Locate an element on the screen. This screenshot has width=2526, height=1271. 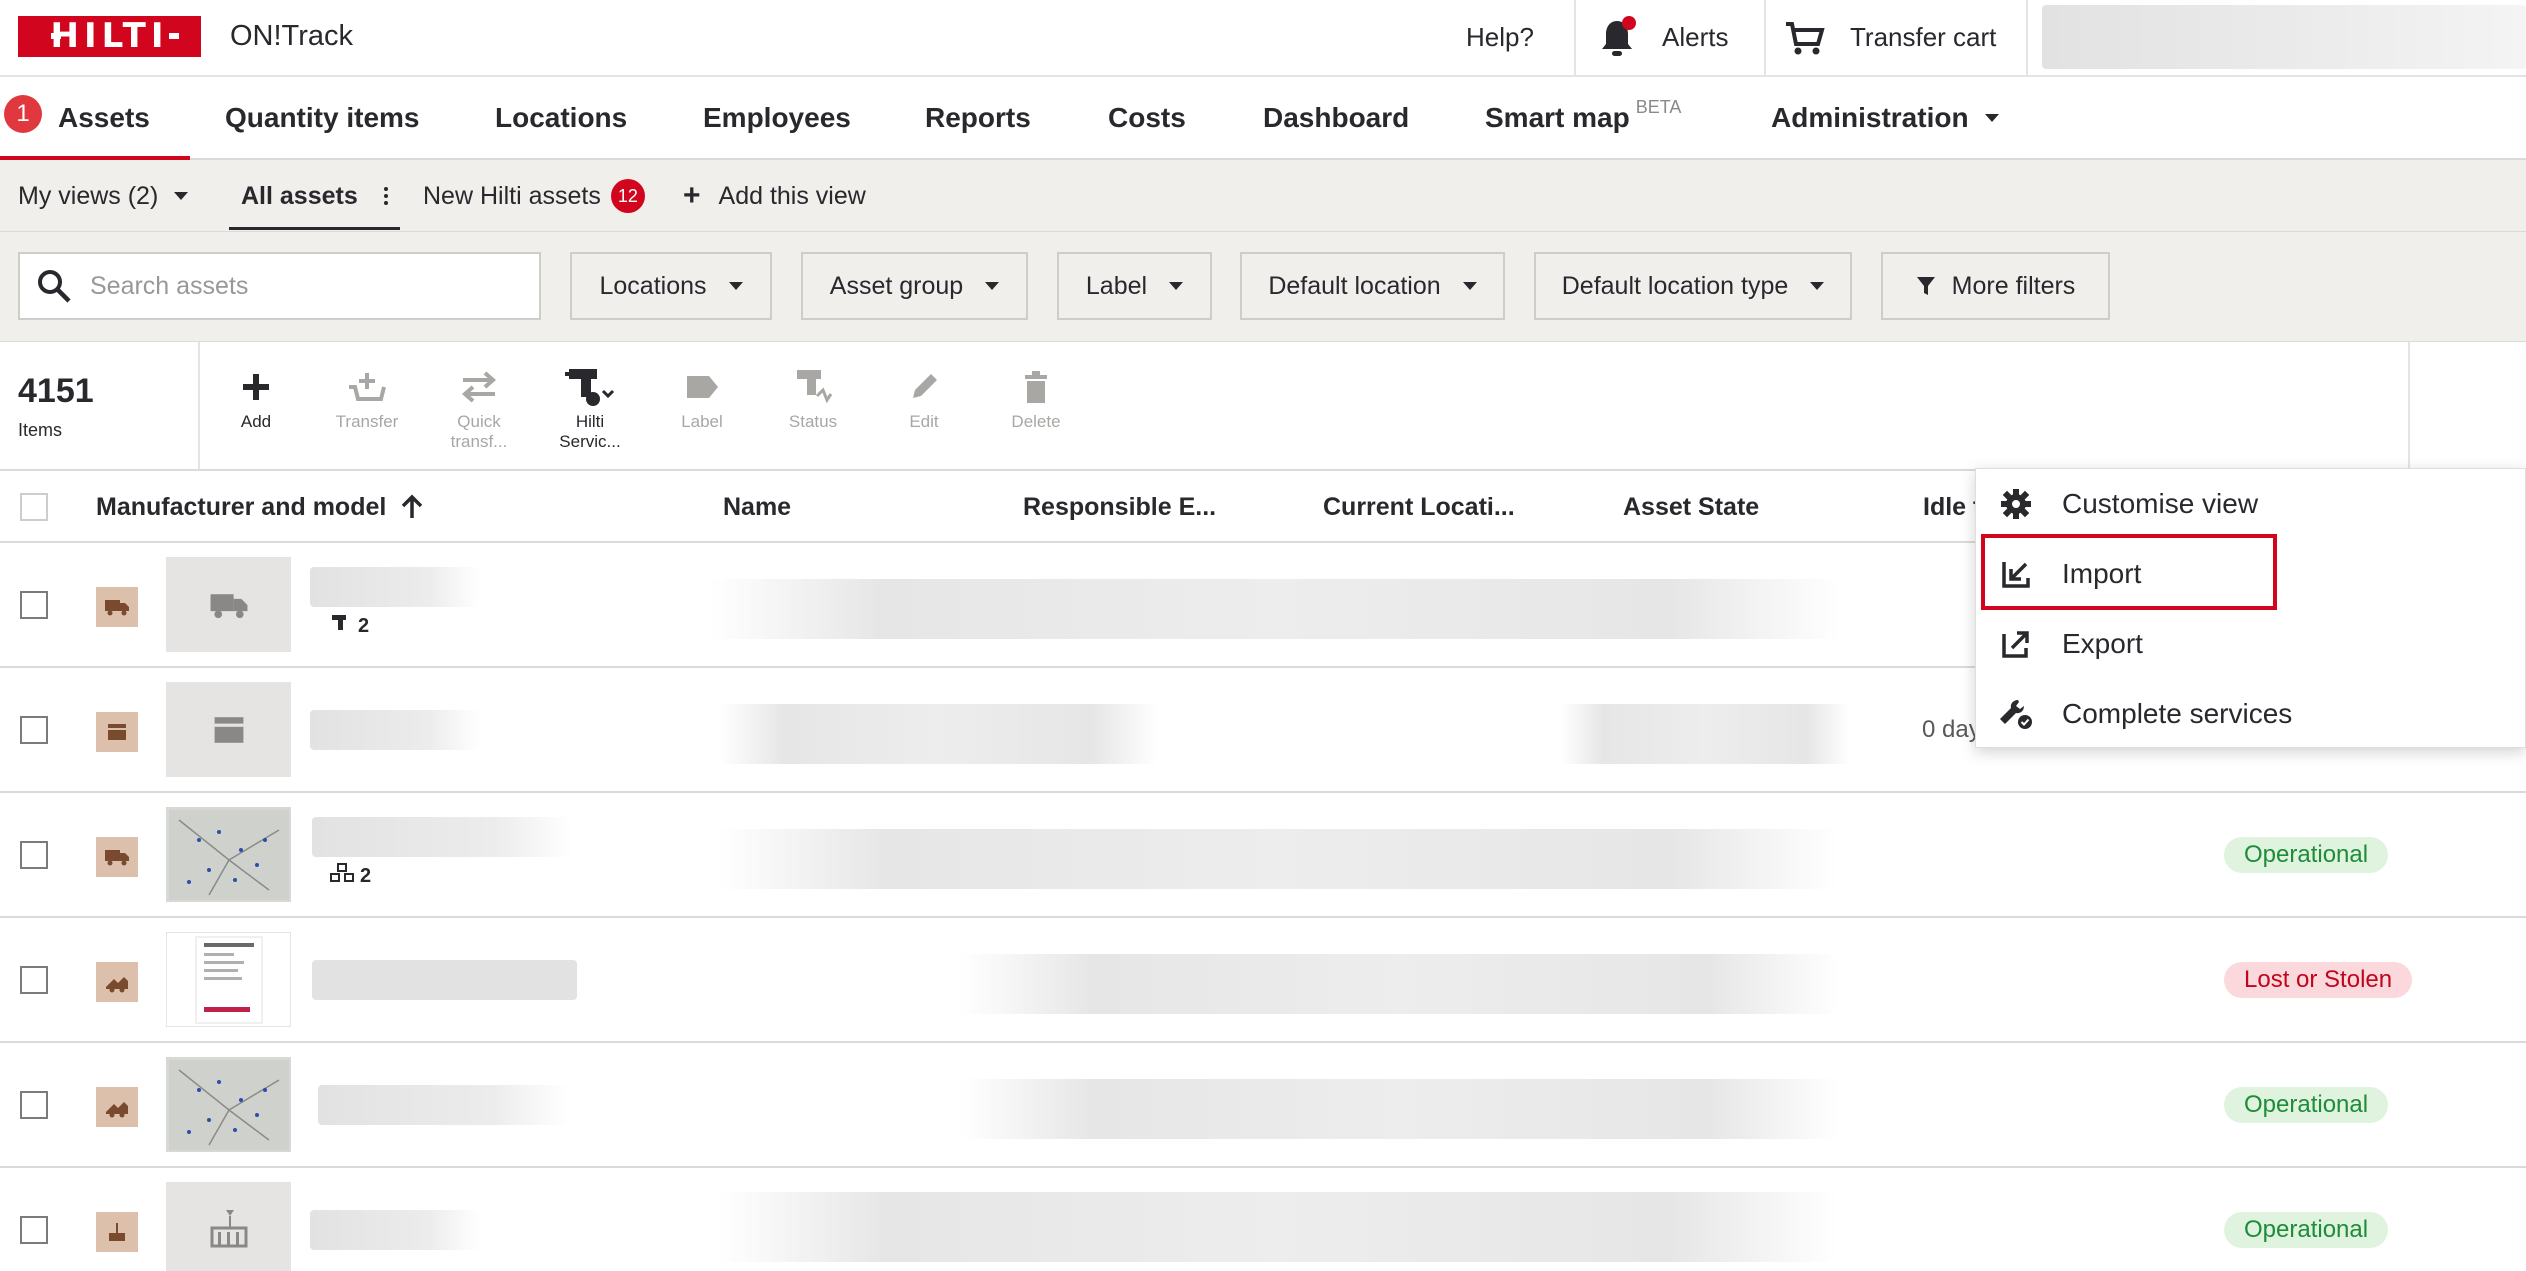
add-button: Add is located at coordinates (256, 412).